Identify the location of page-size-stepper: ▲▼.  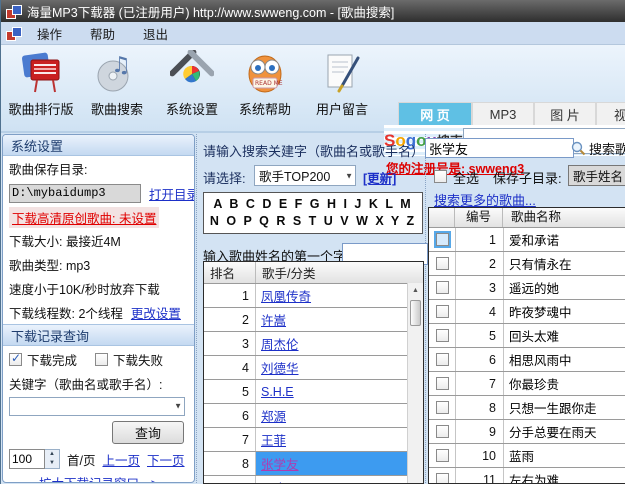
(34, 459).